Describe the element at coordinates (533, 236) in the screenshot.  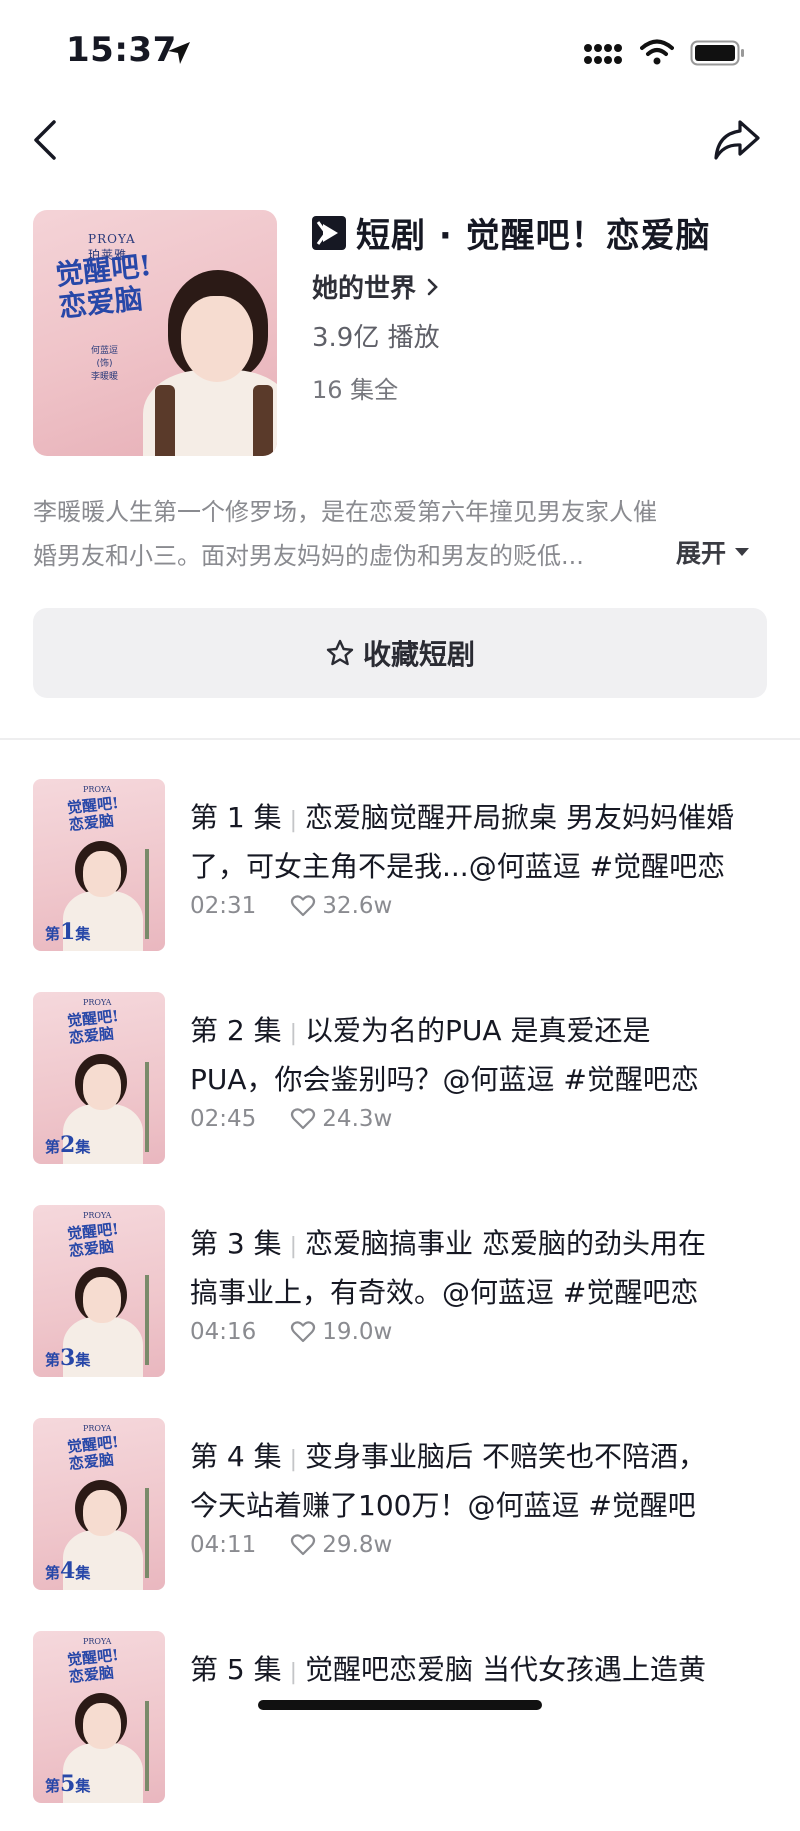
I see `drama-title-text: 短剧 · 觉醒吧！恋爱脑` at that location.